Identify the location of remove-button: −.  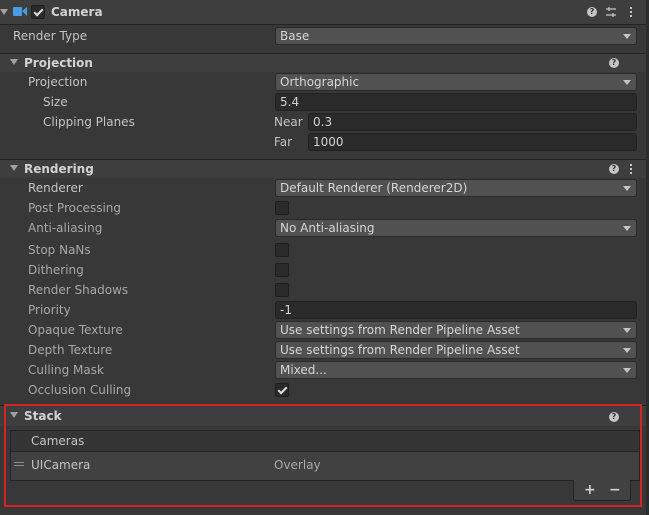
(615, 490).